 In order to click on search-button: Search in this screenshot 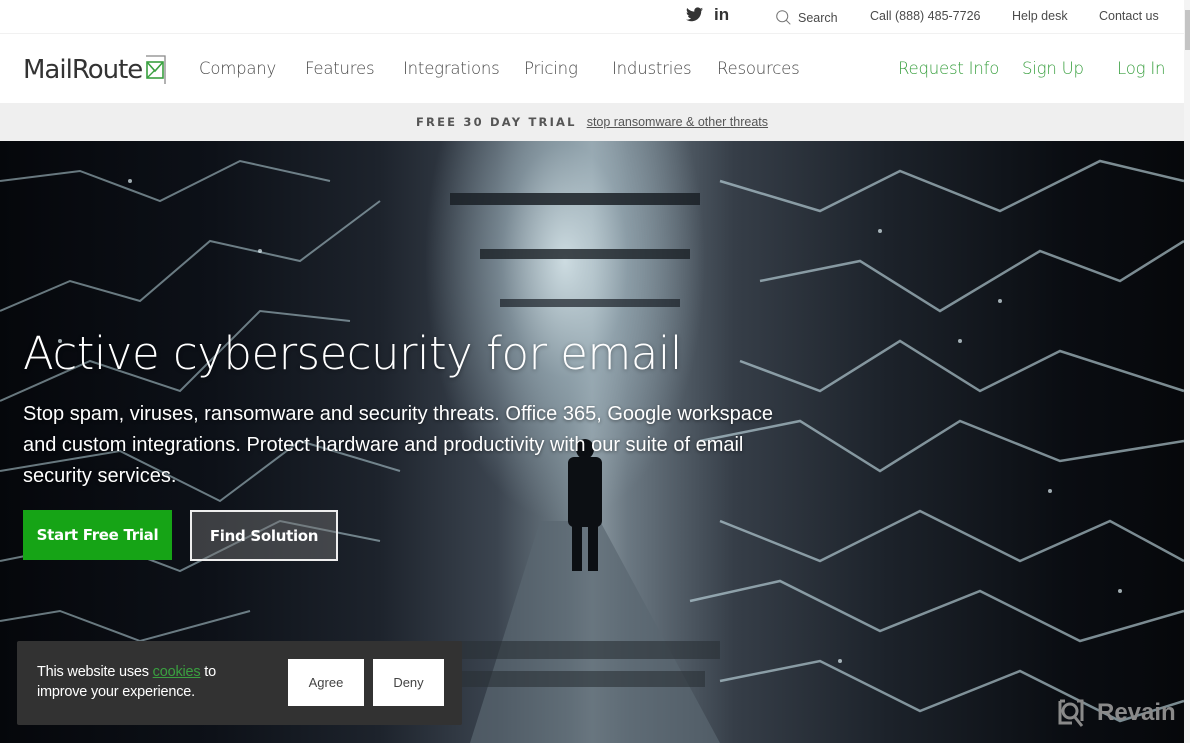, I will do `click(806, 17)`.